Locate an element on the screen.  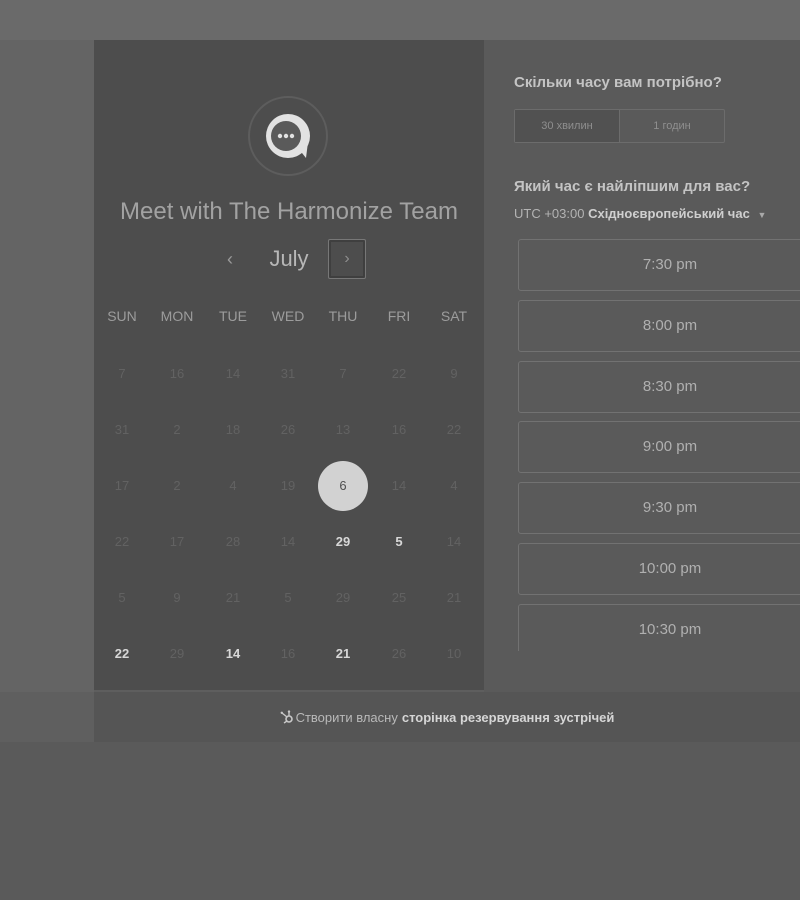
time-slot-button: 7:30 pm is located at coordinates (659, 265).